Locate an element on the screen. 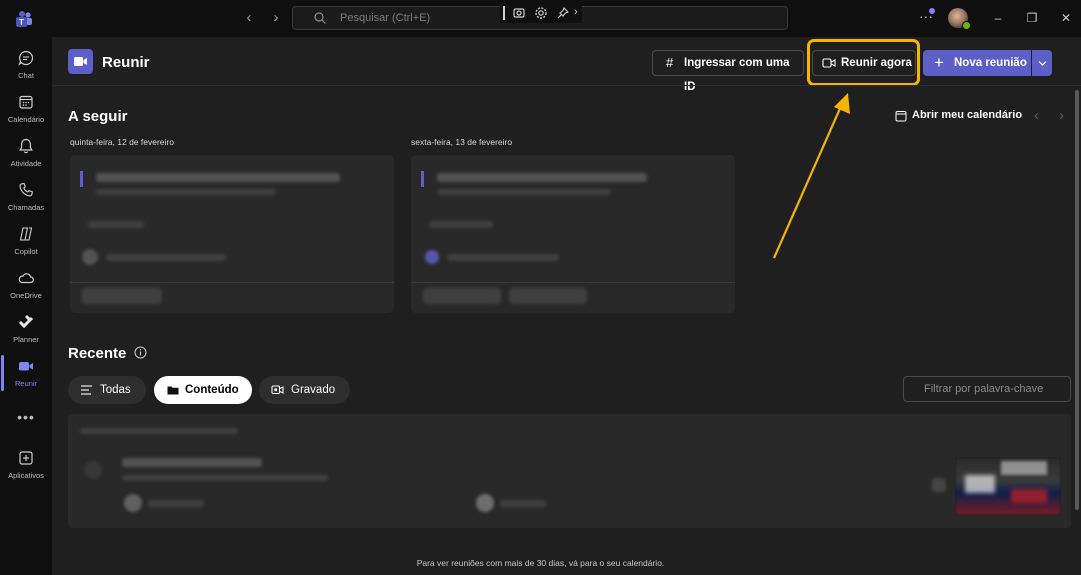  filter-all-chip: Todas is located at coordinates (107, 390).